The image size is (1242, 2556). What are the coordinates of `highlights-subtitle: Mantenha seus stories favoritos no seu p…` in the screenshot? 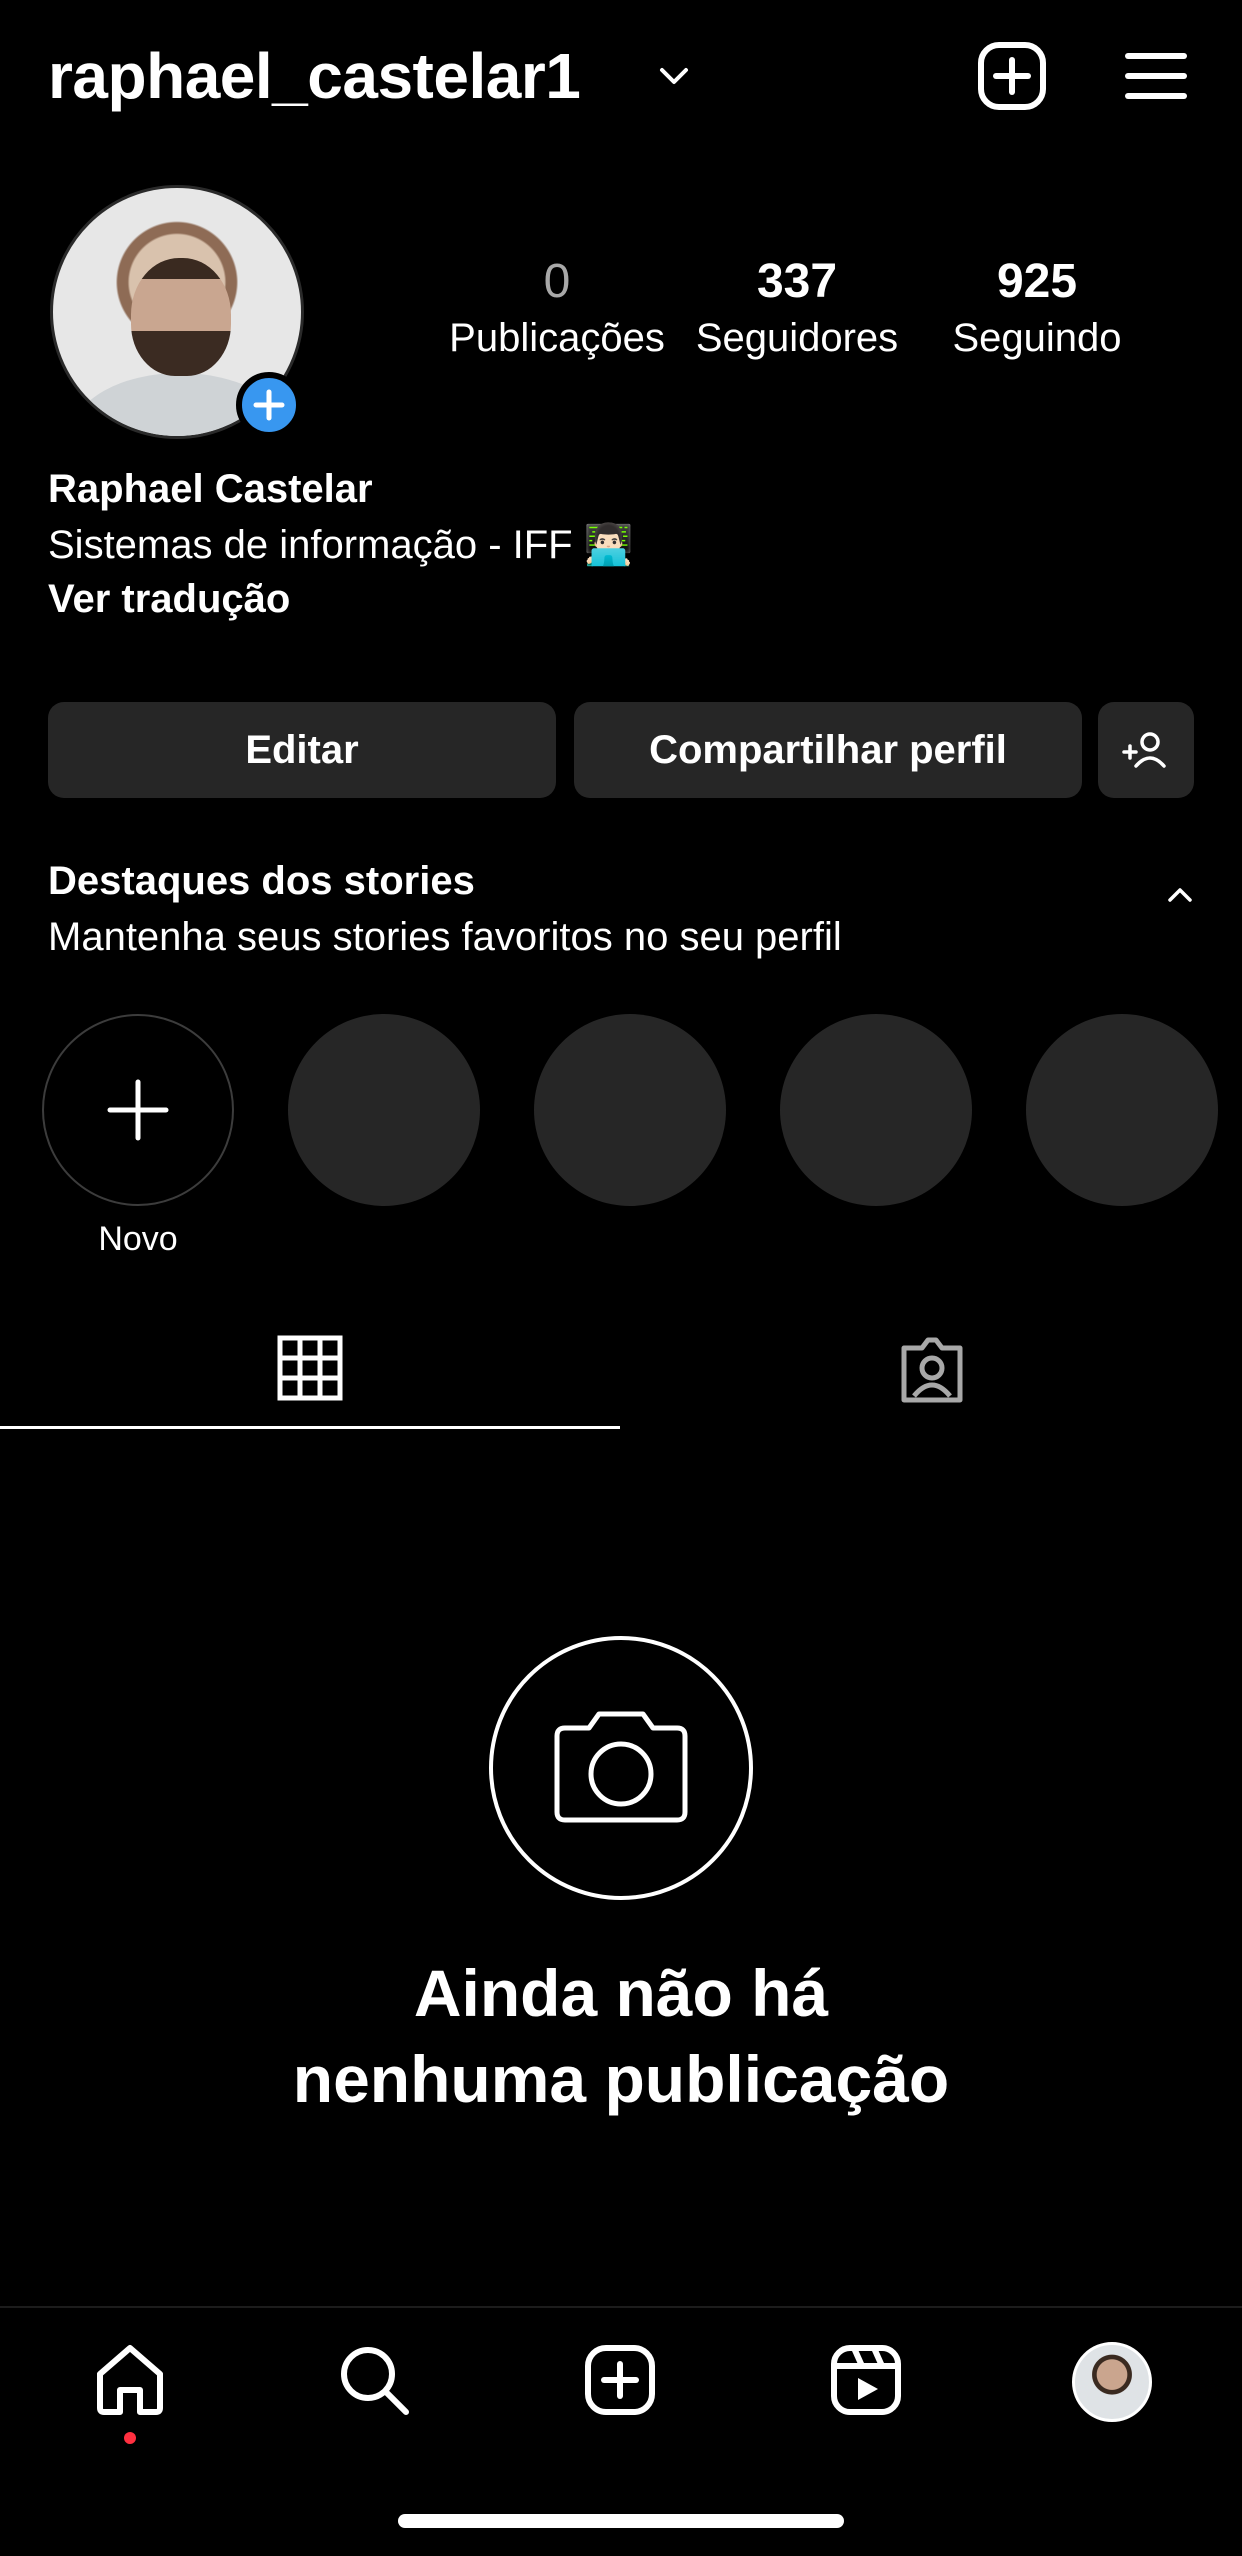 It's located at (445, 937).